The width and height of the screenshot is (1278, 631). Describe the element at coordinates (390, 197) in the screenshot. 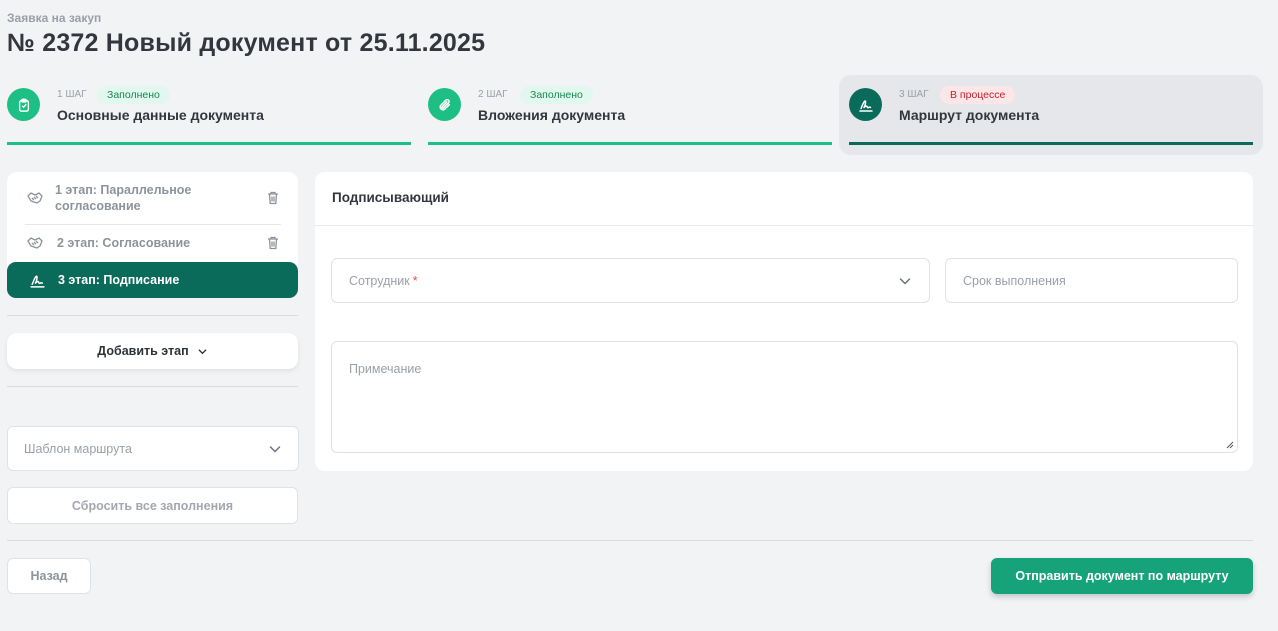

I see `signer-title: Подписывающий` at that location.